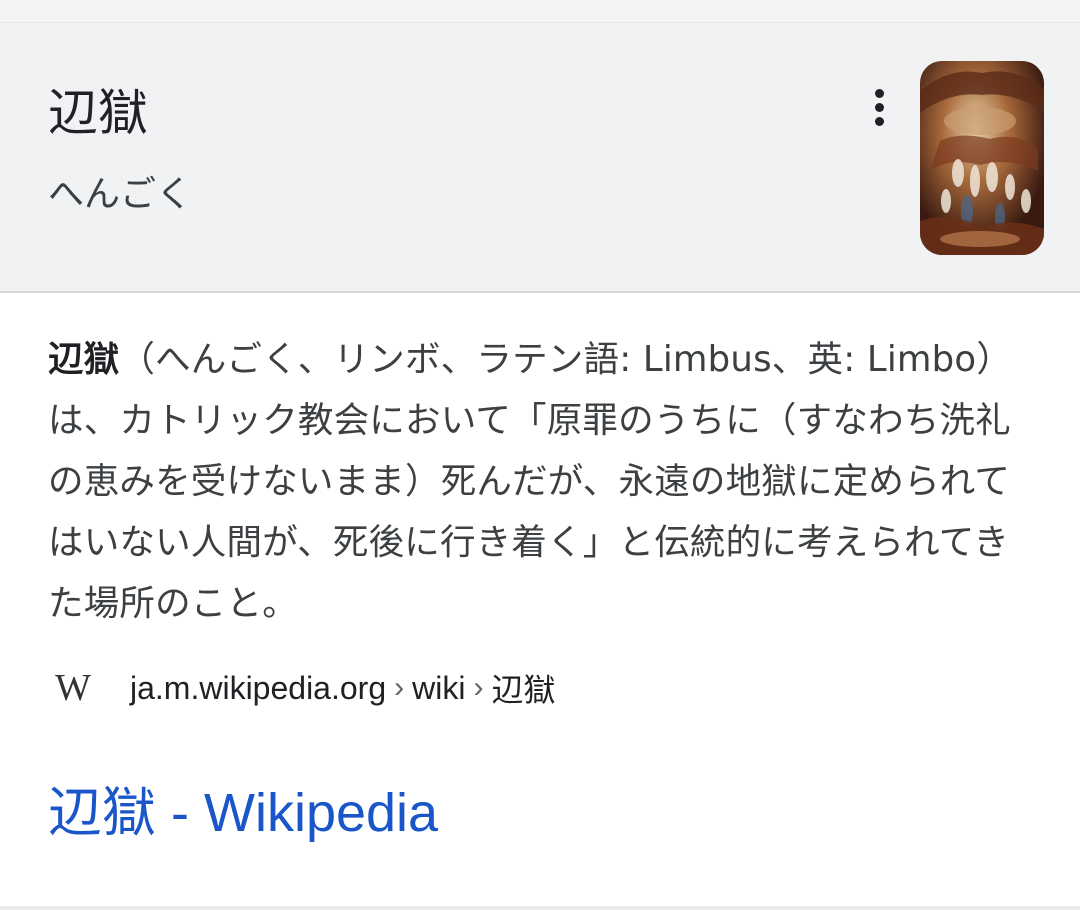  Describe the element at coordinates (540, 908) in the screenshot. I see `divider` at that location.